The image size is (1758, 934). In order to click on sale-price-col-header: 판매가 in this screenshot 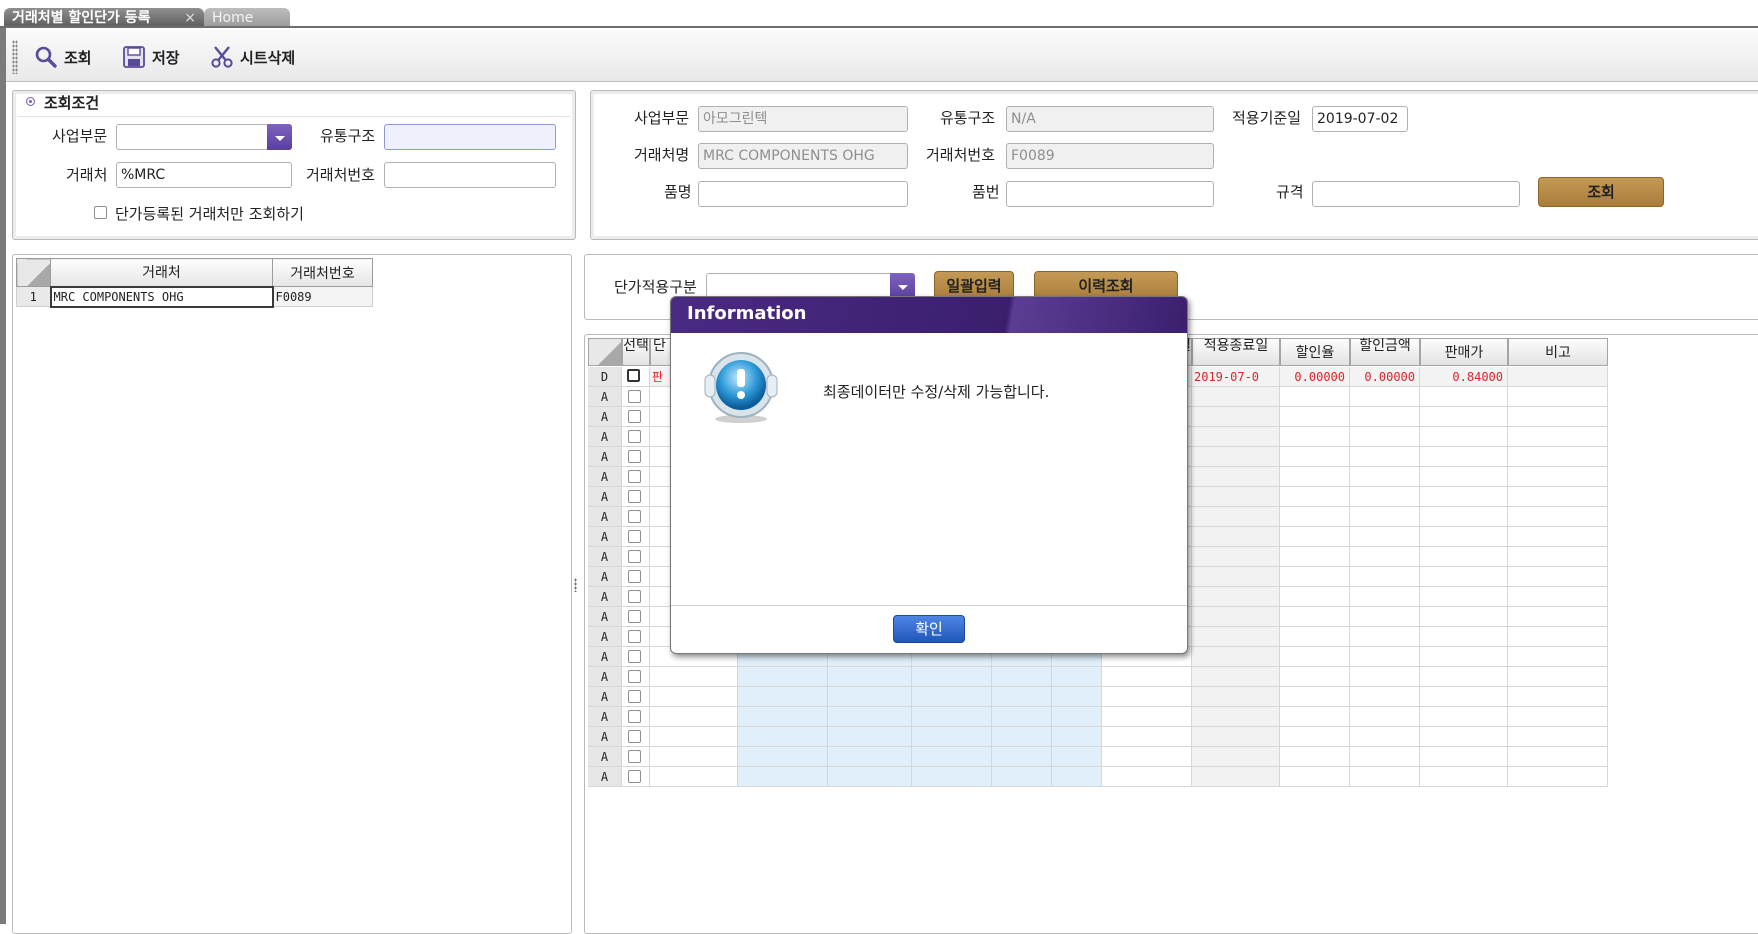, I will do `click(1464, 352)`.